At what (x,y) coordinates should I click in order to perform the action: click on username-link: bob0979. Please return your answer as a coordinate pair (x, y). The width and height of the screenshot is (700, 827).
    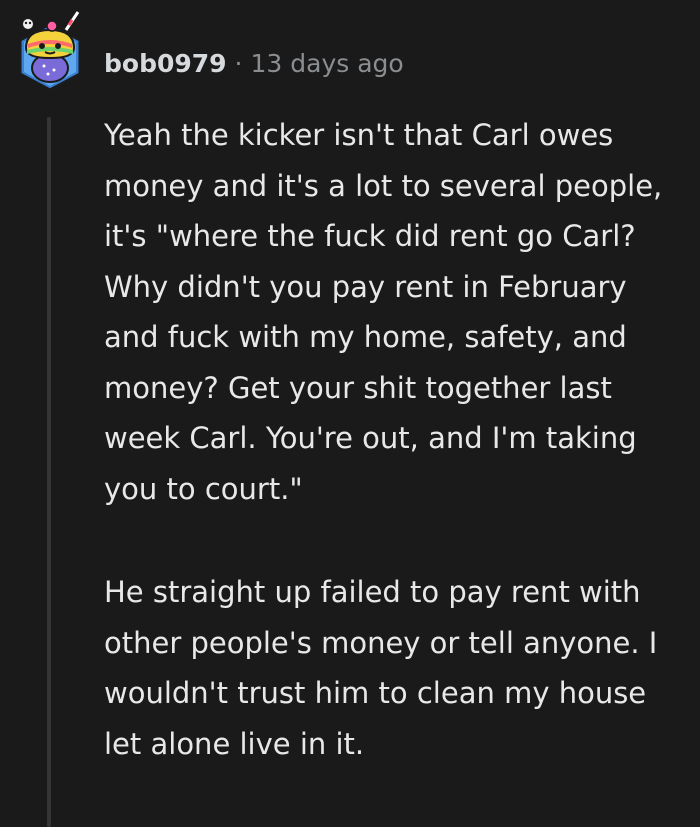
    Looking at the image, I should click on (165, 63).